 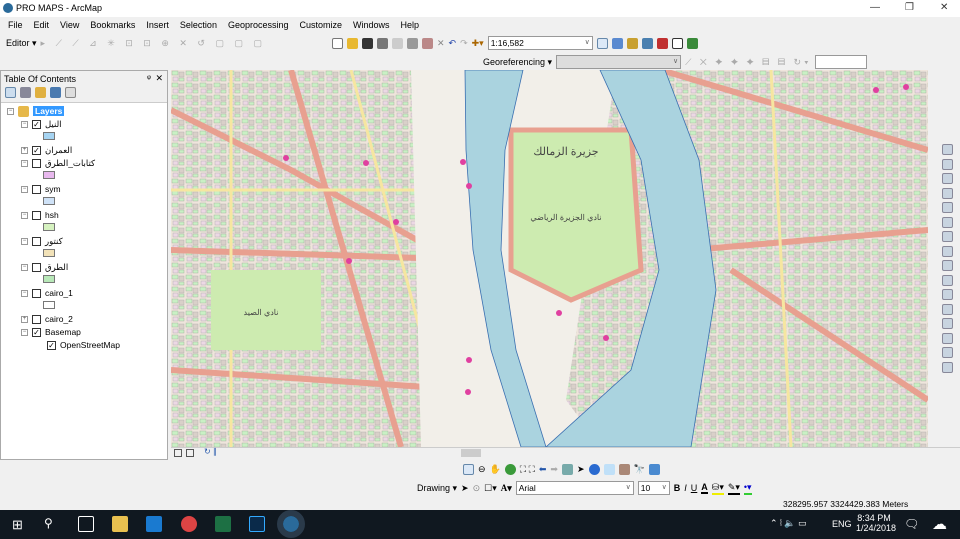 I want to click on modelbuilder-icon, so click(x=692, y=43).